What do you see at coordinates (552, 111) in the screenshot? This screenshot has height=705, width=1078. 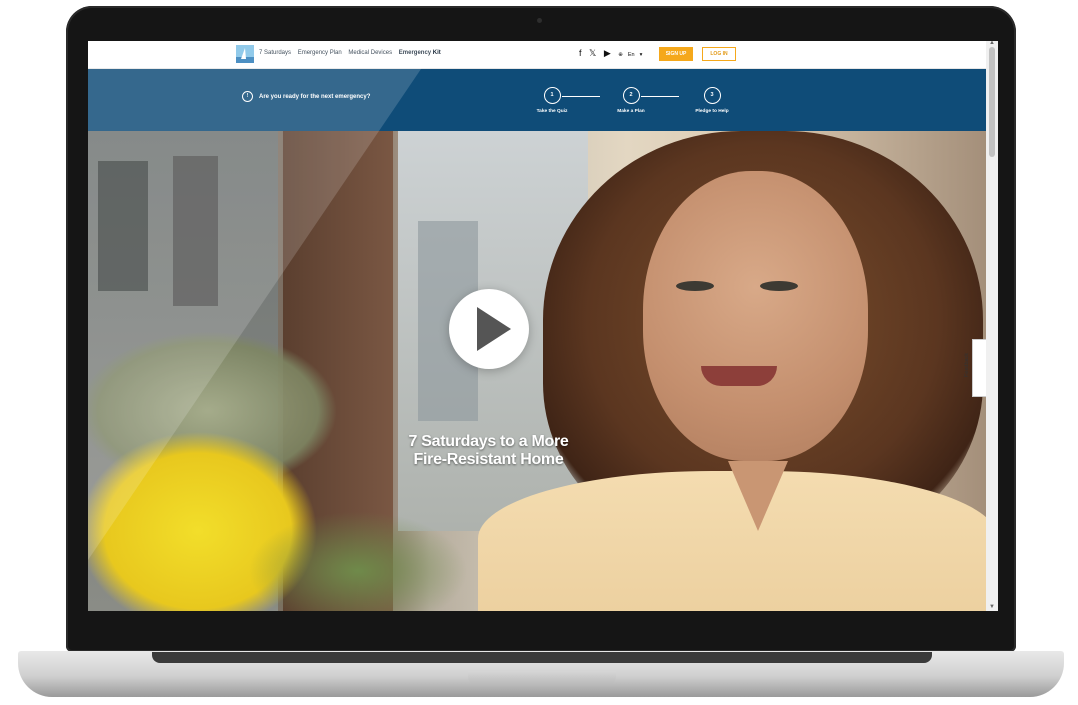 I see `step-label: Take the Quiz` at bounding box center [552, 111].